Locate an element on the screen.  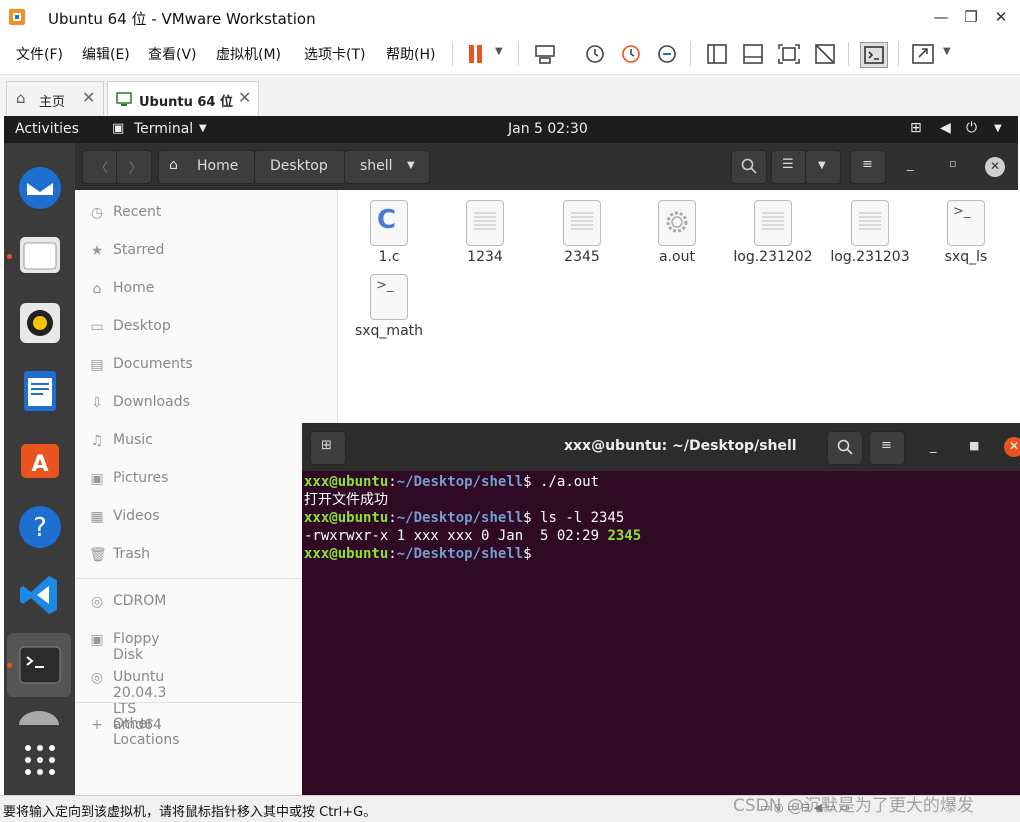
plus-icon: + is located at coordinates (97, 725).